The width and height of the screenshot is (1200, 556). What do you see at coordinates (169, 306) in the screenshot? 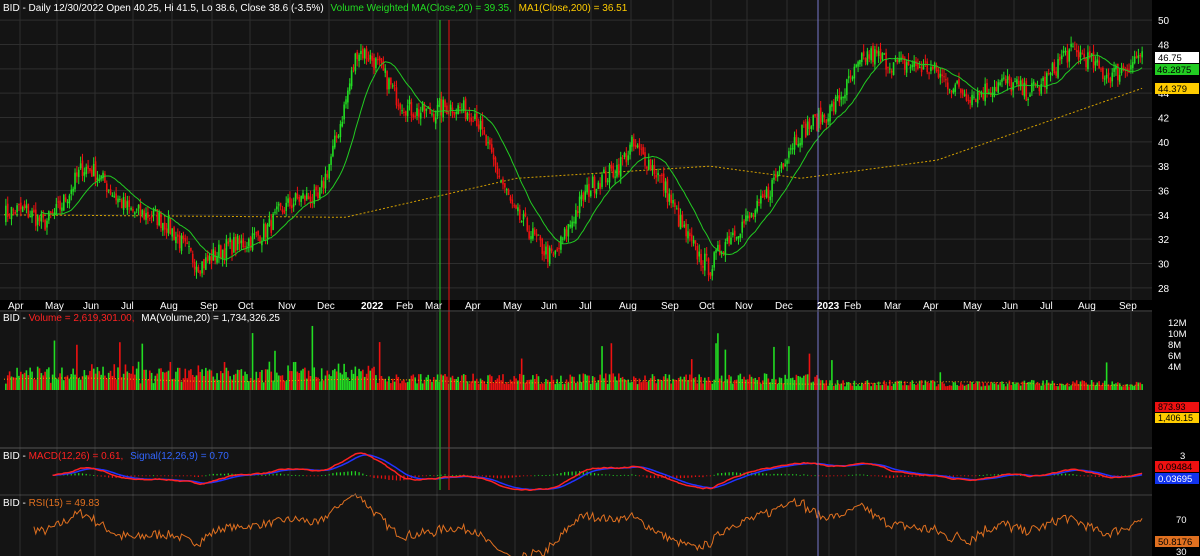
I see `x-axis-label: Aug` at bounding box center [169, 306].